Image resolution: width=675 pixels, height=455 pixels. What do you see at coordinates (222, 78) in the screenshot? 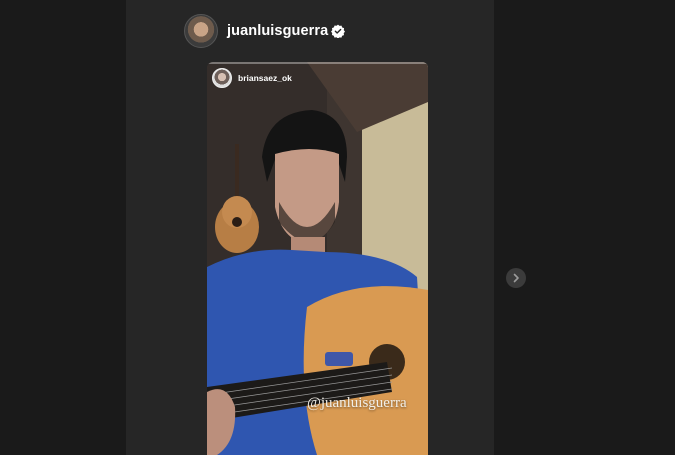
I see `story-user-avatar` at bounding box center [222, 78].